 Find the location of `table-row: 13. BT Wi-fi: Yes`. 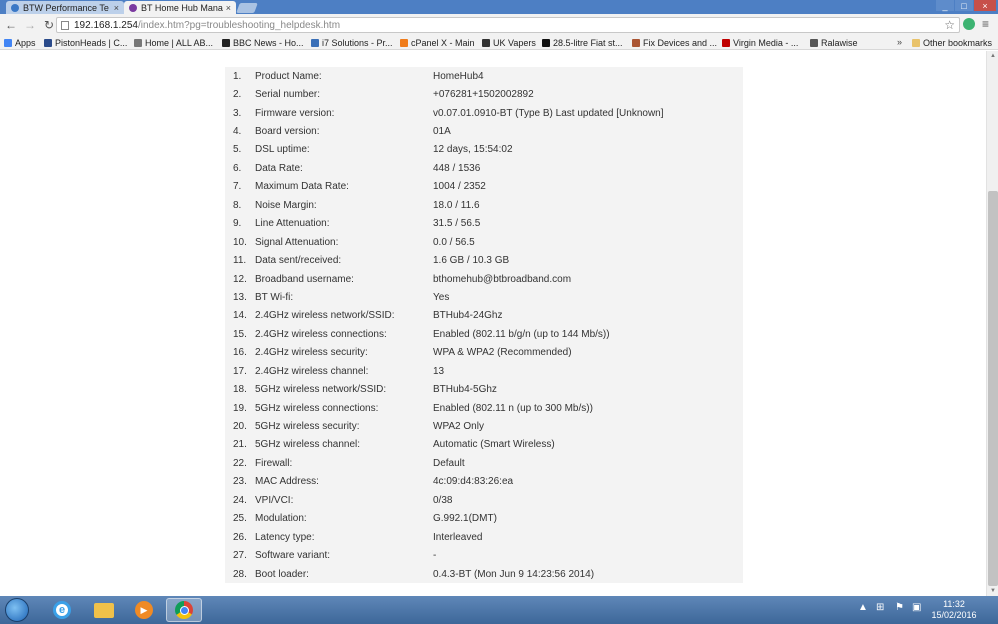

table-row: 13. BT Wi-fi: Yes is located at coordinates (484, 297).